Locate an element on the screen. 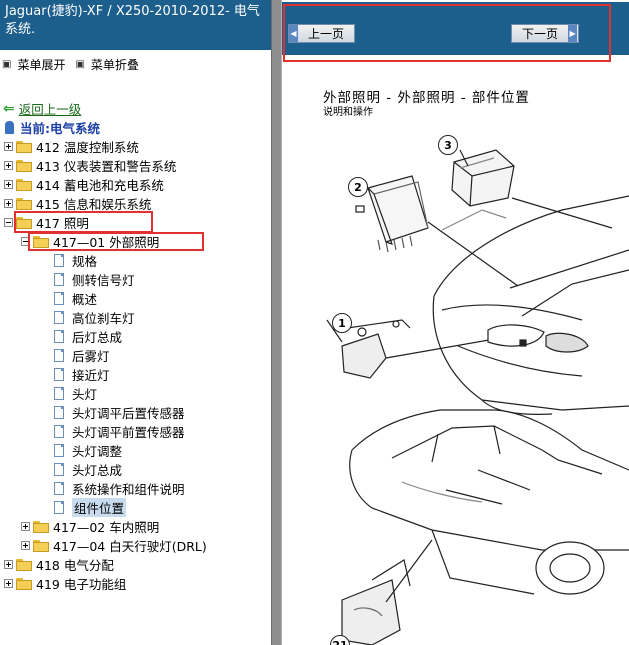 The height and width of the screenshot is (645, 629). tree-doc-item: 系统操作和组件说明 is located at coordinates (119, 488).